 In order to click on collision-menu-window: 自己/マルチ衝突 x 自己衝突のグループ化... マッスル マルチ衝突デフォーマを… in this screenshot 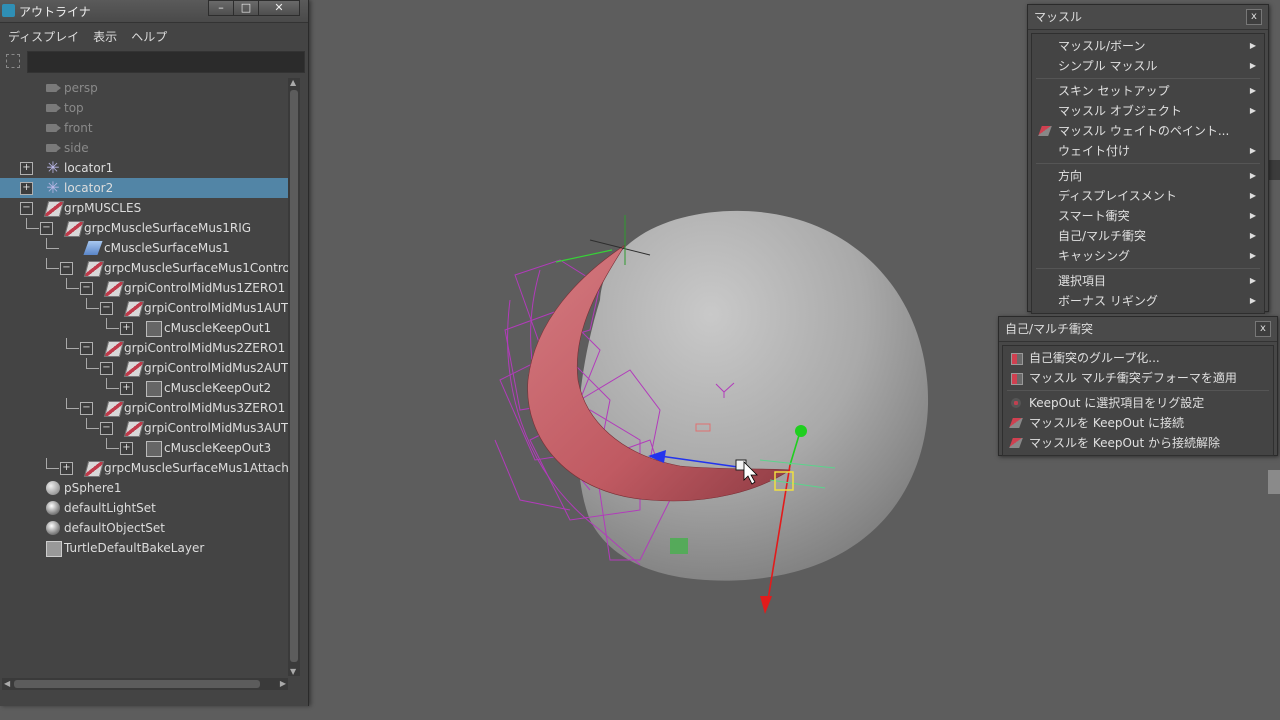, I will do `click(1138, 386)`.